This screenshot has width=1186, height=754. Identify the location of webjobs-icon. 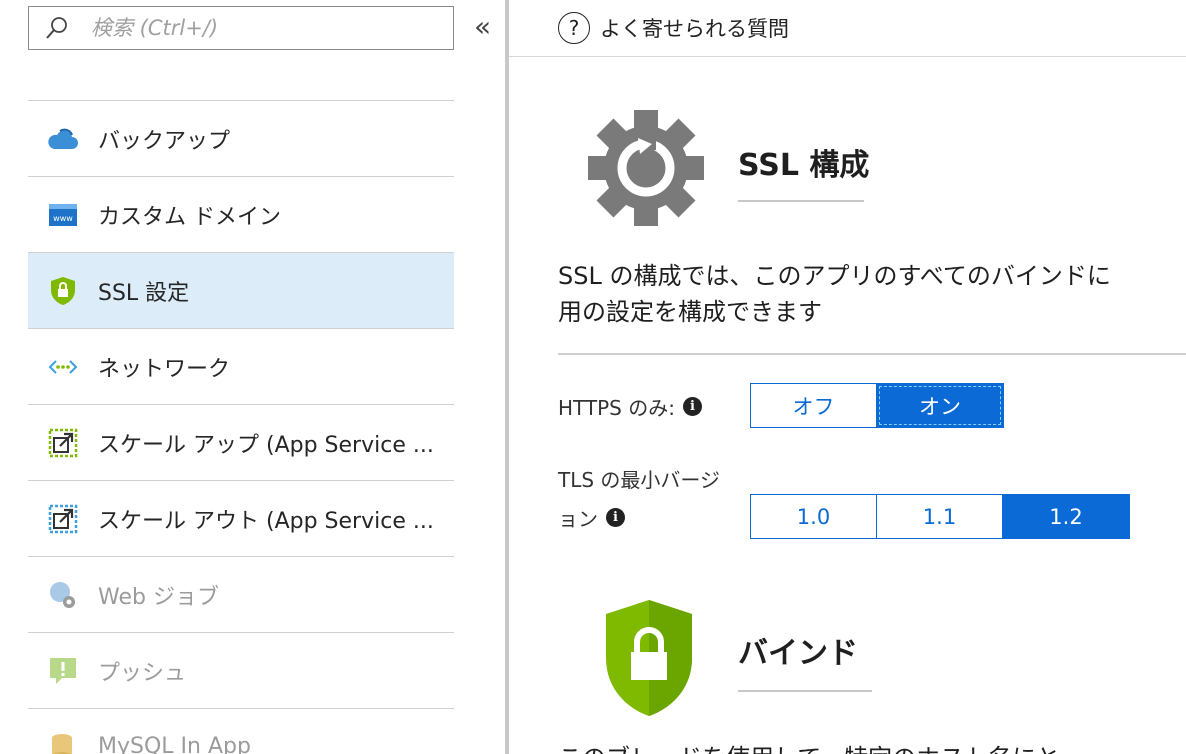
(63, 595).